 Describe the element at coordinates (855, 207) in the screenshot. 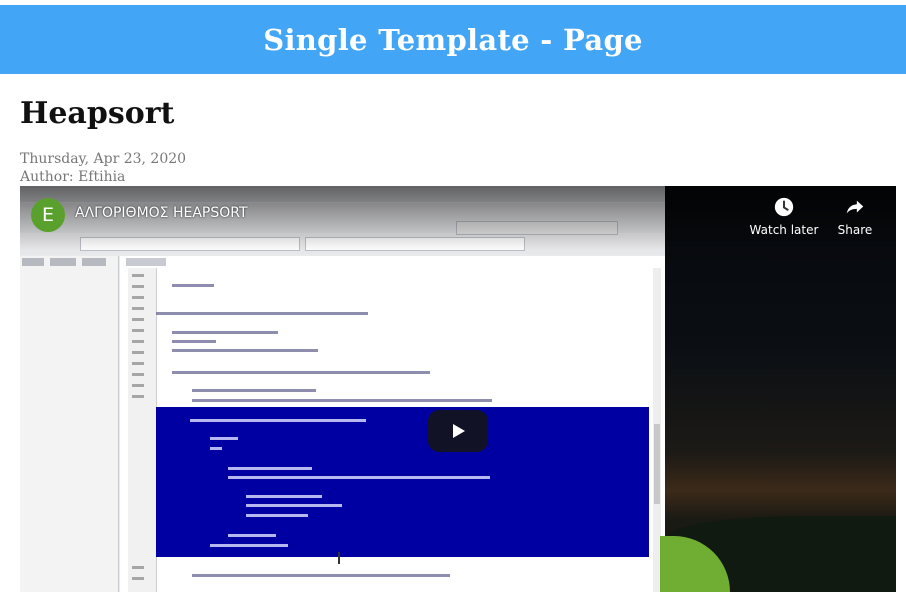

I see `share-arrow-icon` at that location.